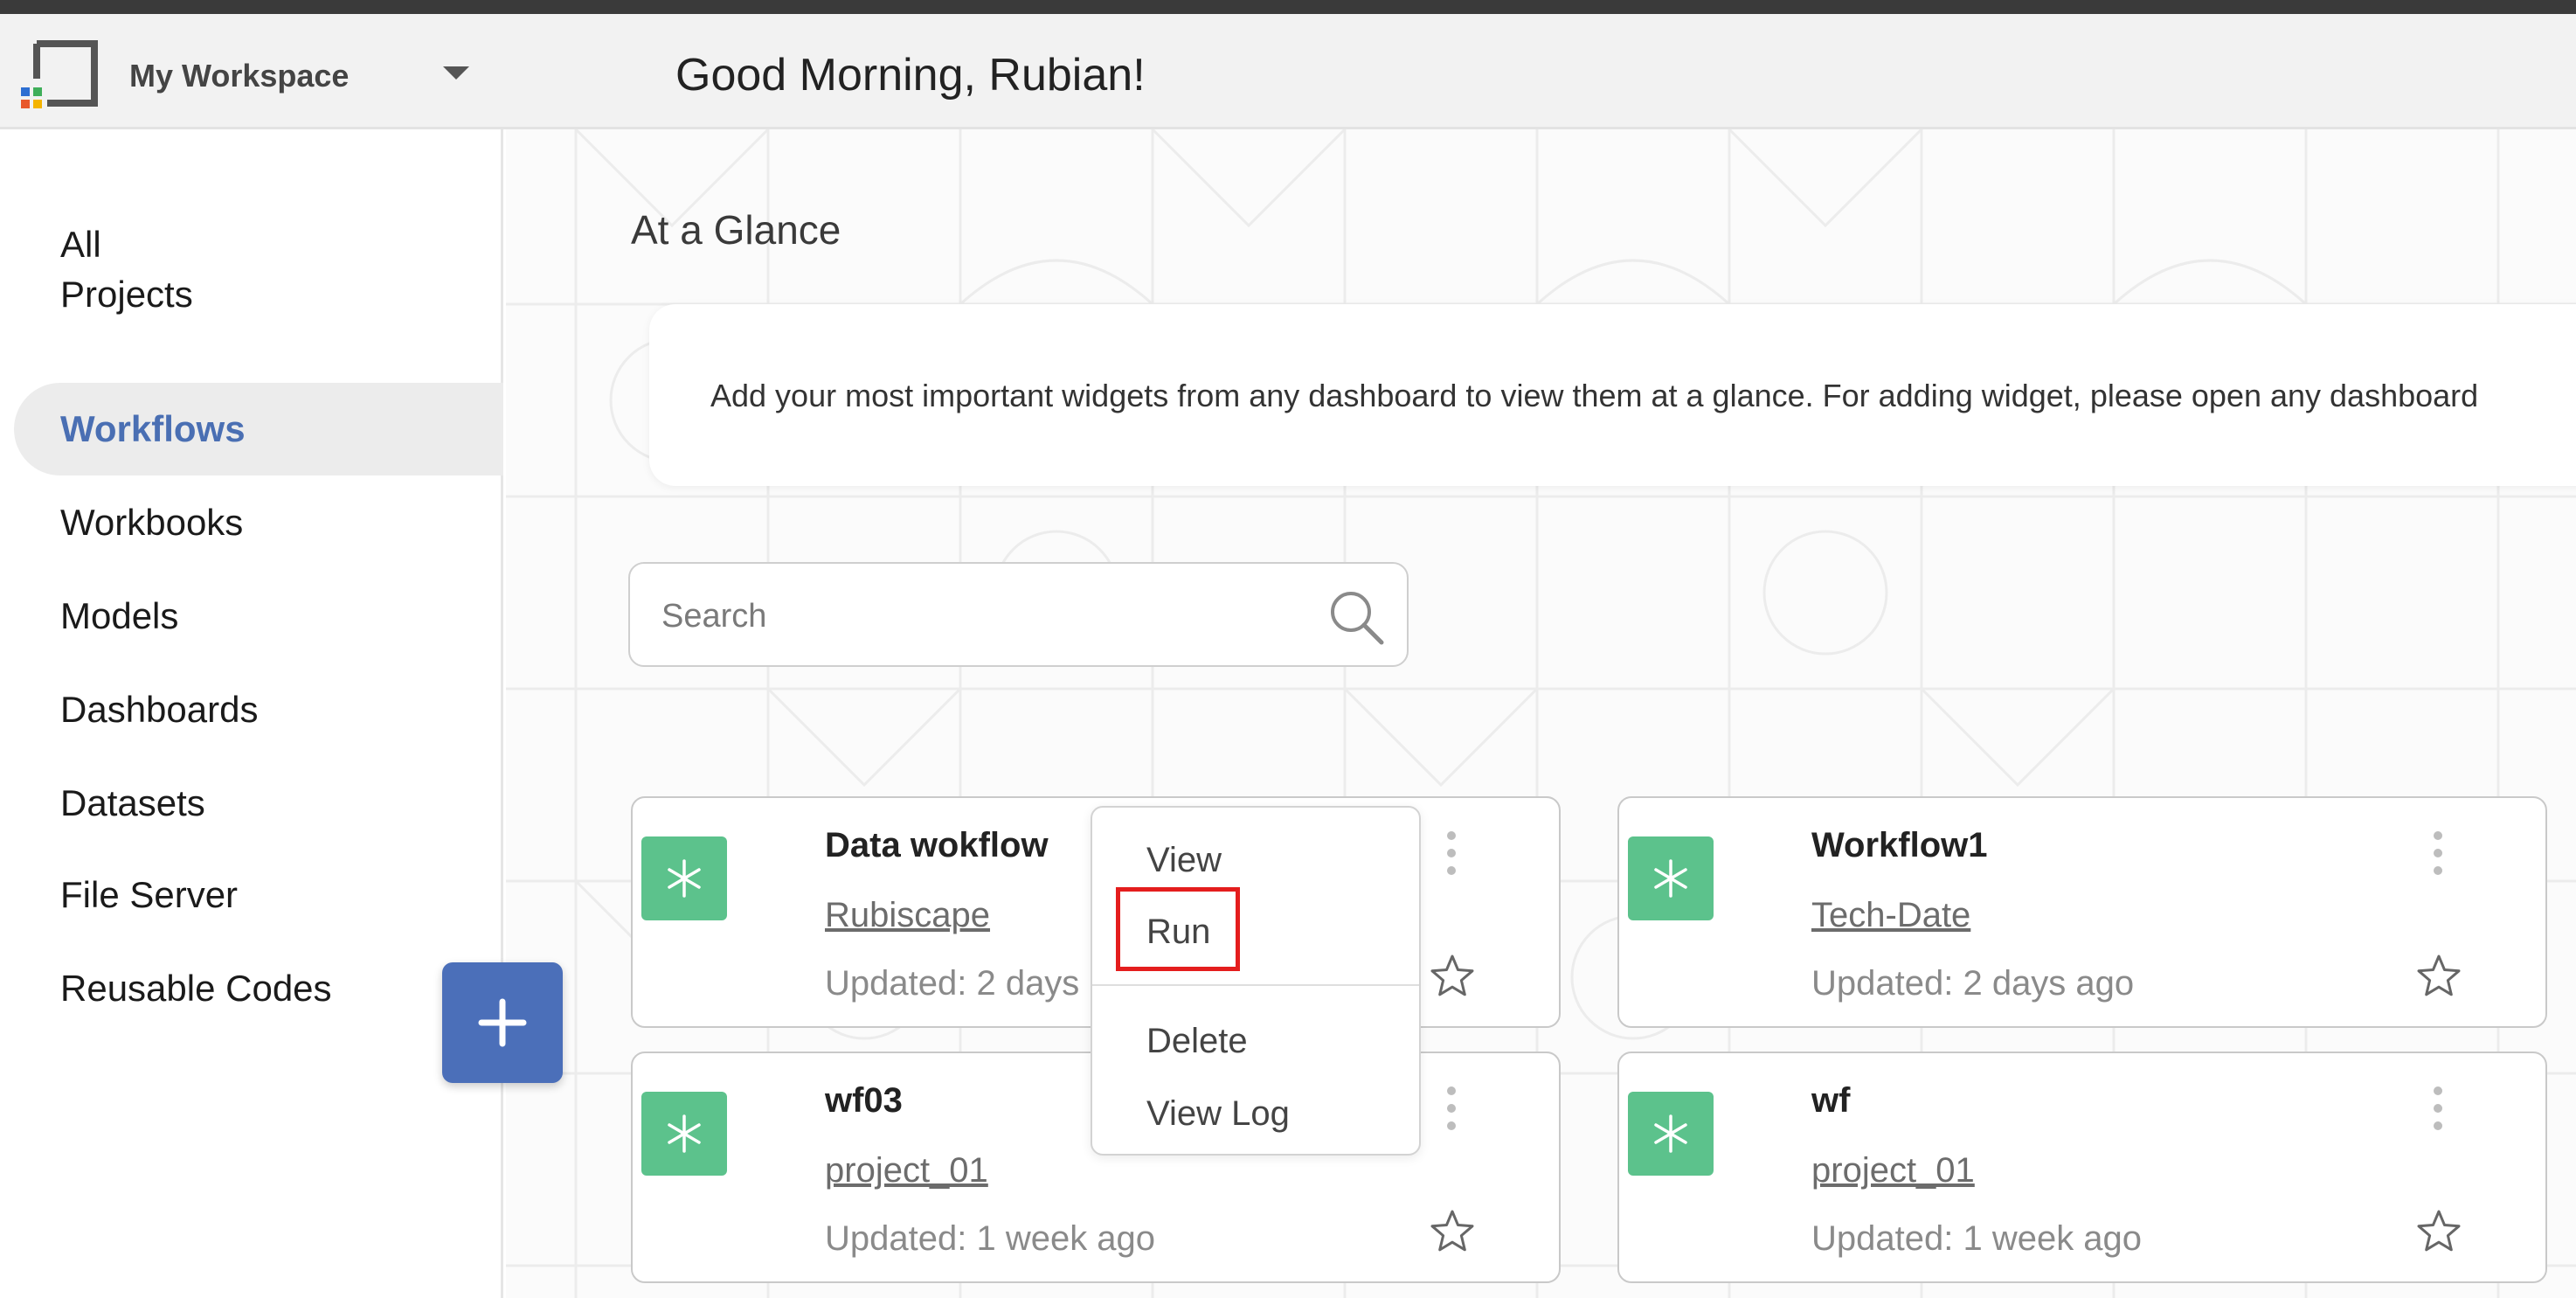  Describe the element at coordinates (937, 846) in the screenshot. I see `workflow-title: Data wokflow` at that location.